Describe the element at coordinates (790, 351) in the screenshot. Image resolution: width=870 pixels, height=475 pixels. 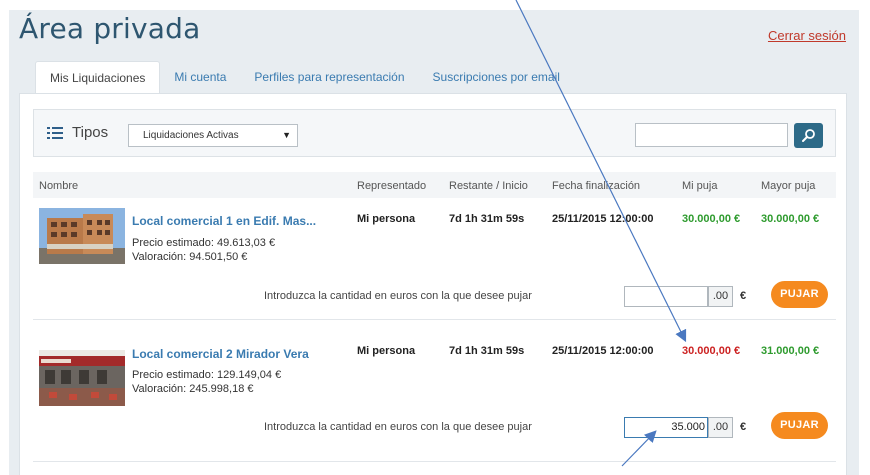
I see `top-bid: 31.000,00 €` at that location.